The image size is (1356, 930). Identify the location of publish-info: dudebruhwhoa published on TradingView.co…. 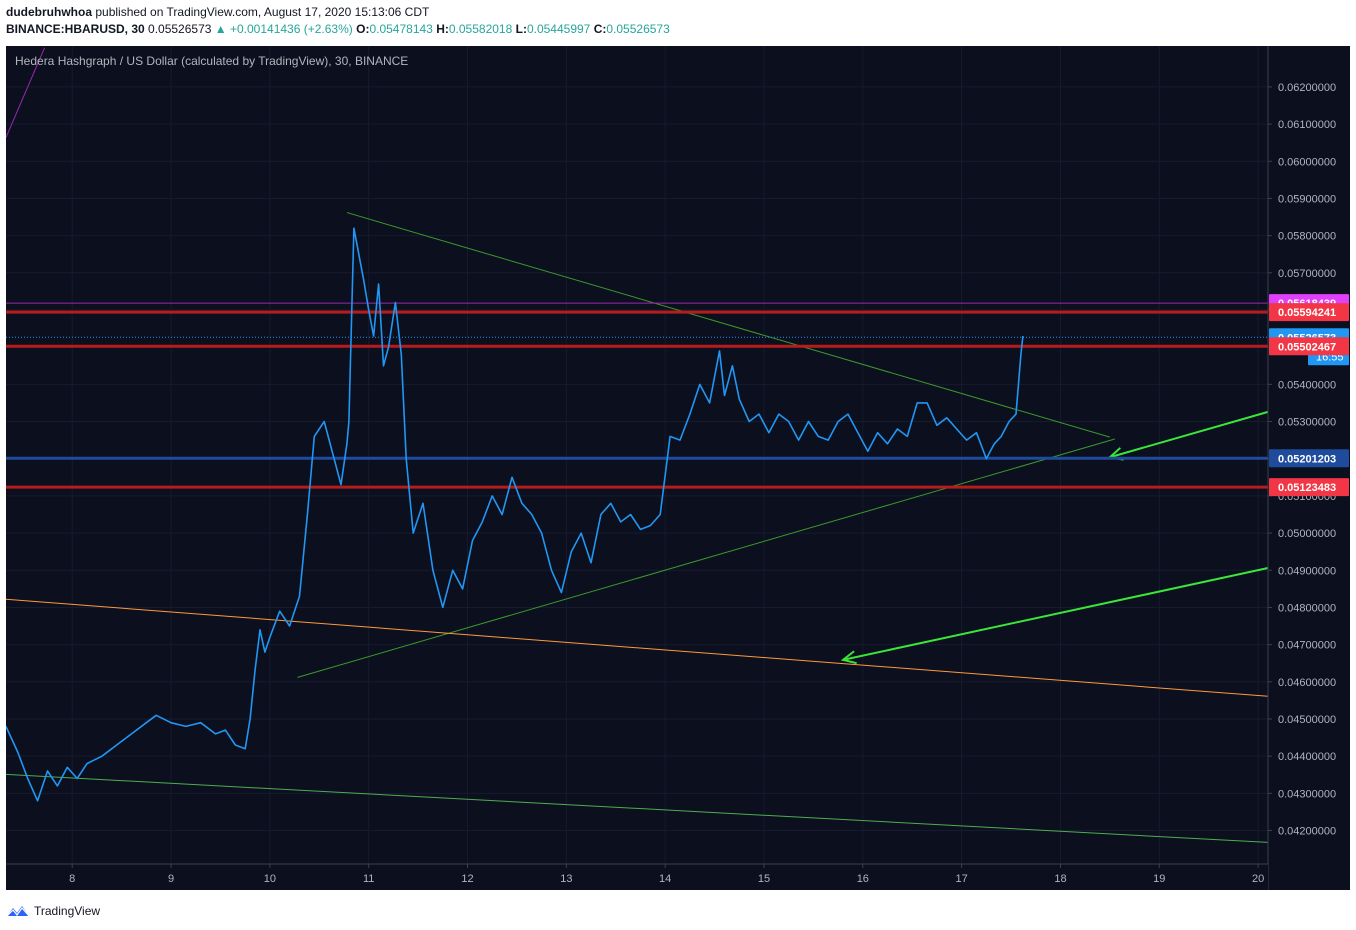
(217, 12).